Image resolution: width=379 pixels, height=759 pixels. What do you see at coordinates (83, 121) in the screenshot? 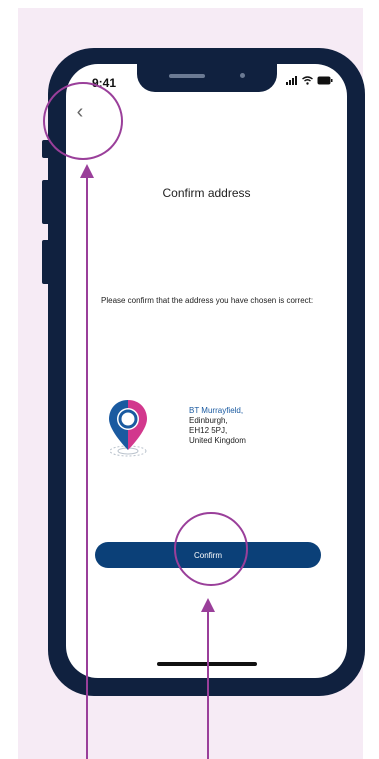
I see `back-button-highlight-circle` at bounding box center [83, 121].